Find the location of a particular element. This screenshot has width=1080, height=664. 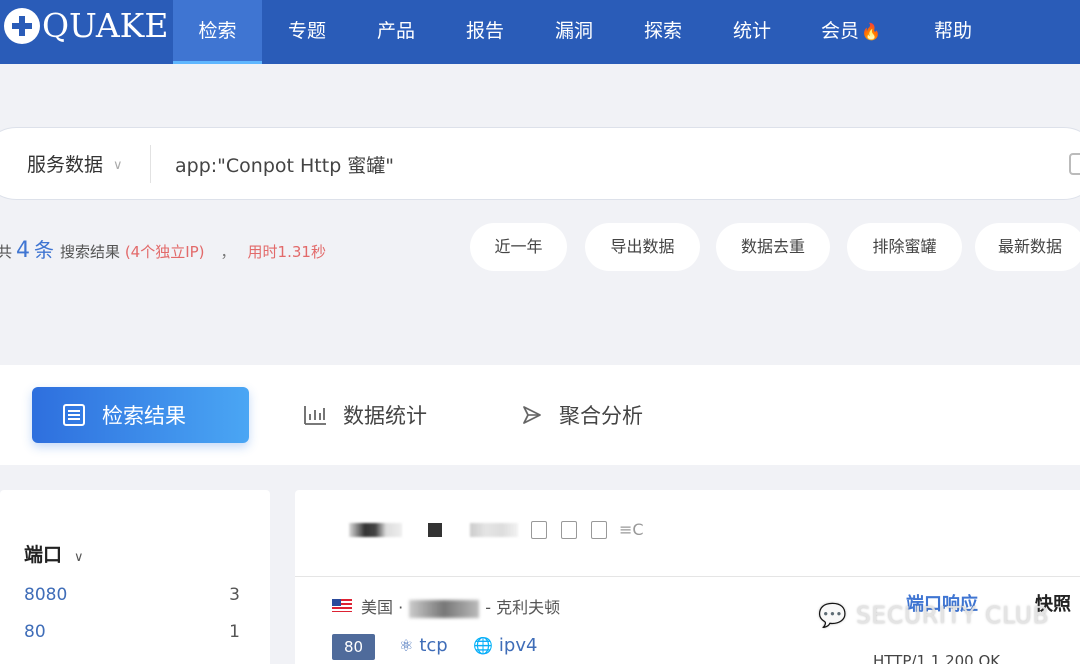

external-link-icon is located at coordinates (599, 530).